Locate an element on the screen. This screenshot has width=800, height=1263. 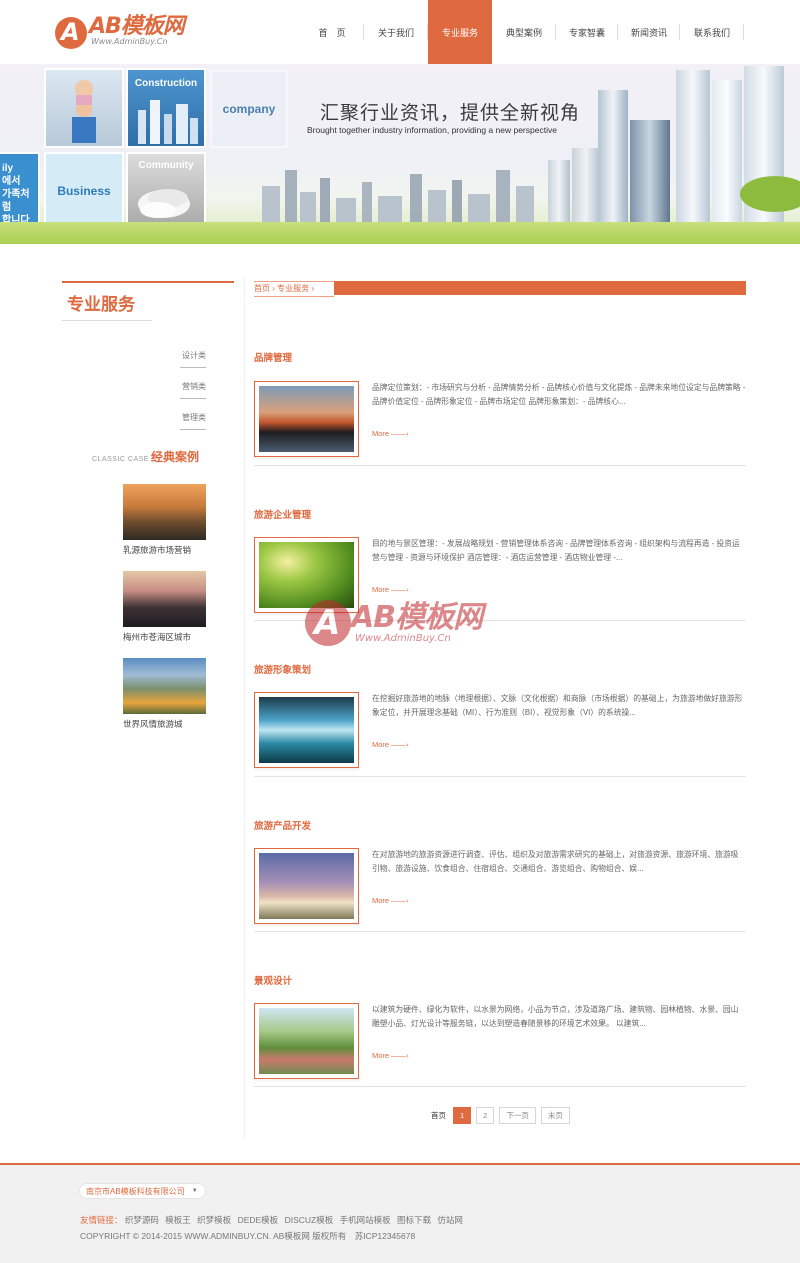
logo-a-icon is located at coordinates (71, 33).